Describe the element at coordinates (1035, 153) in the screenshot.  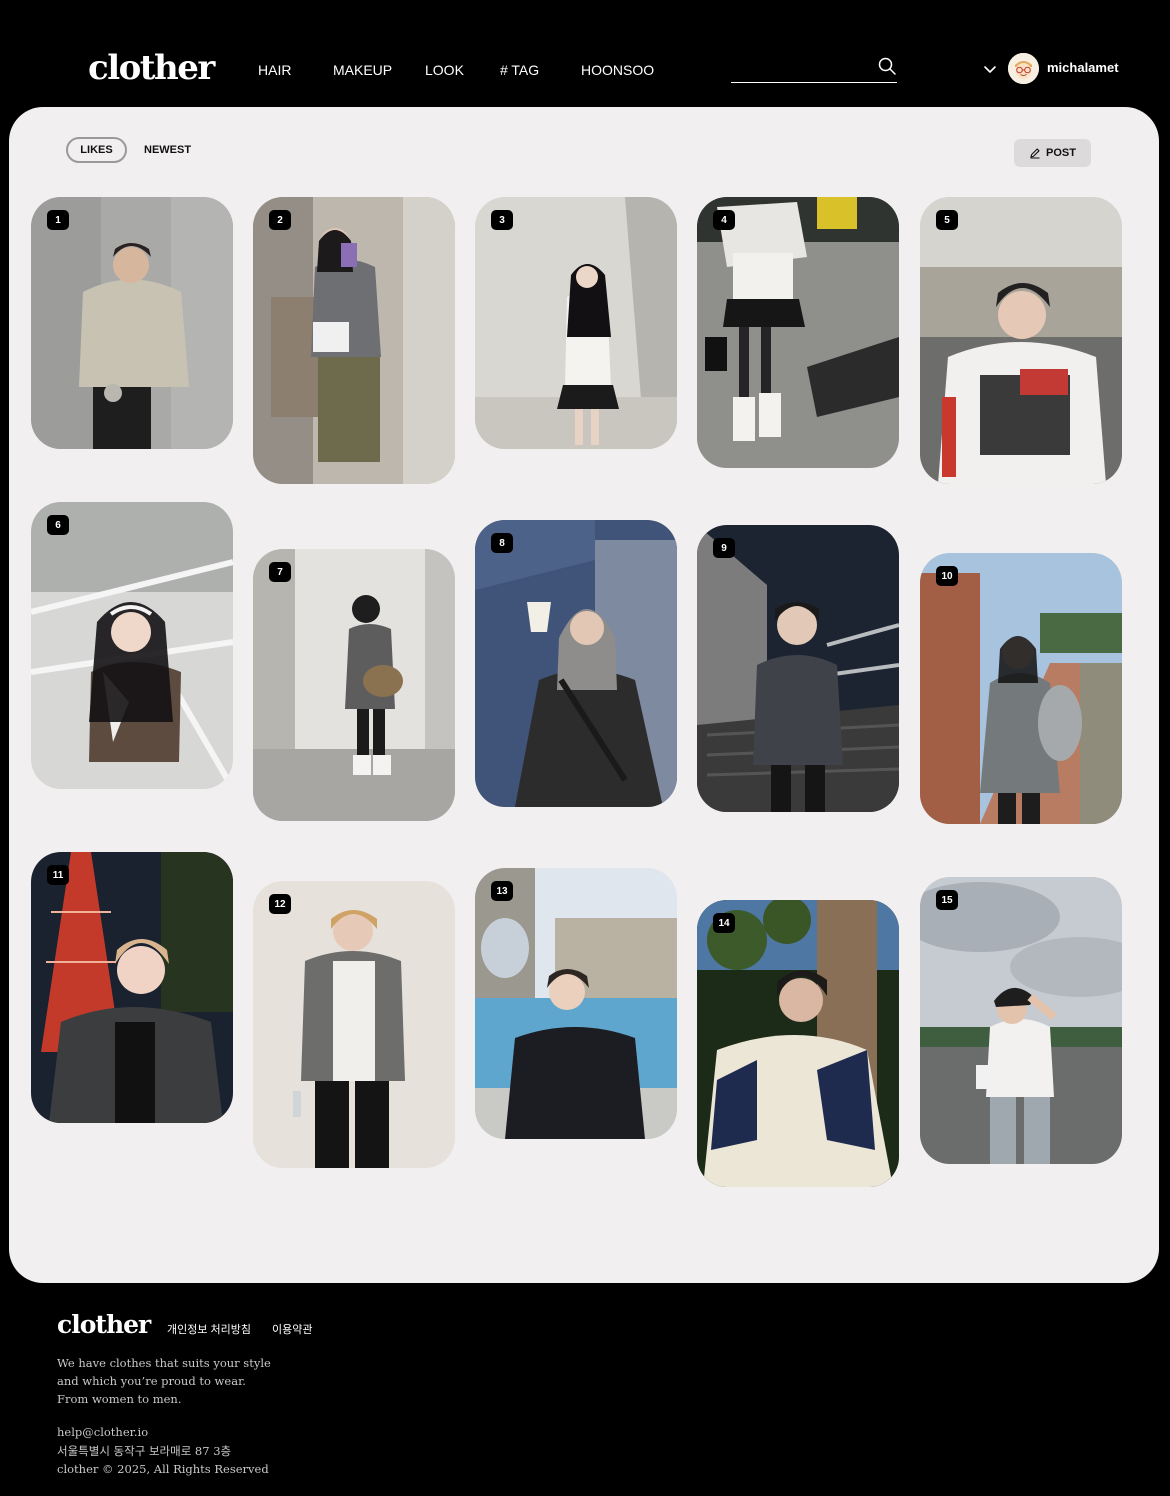
I see `pencil-icon` at that location.